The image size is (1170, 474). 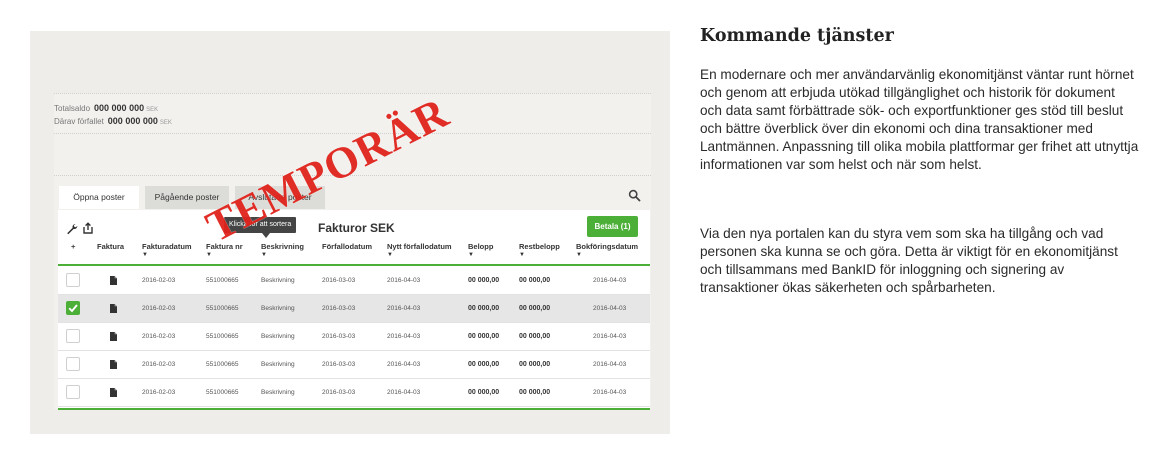 I want to click on column-header-add: +, so click(x=73, y=246).